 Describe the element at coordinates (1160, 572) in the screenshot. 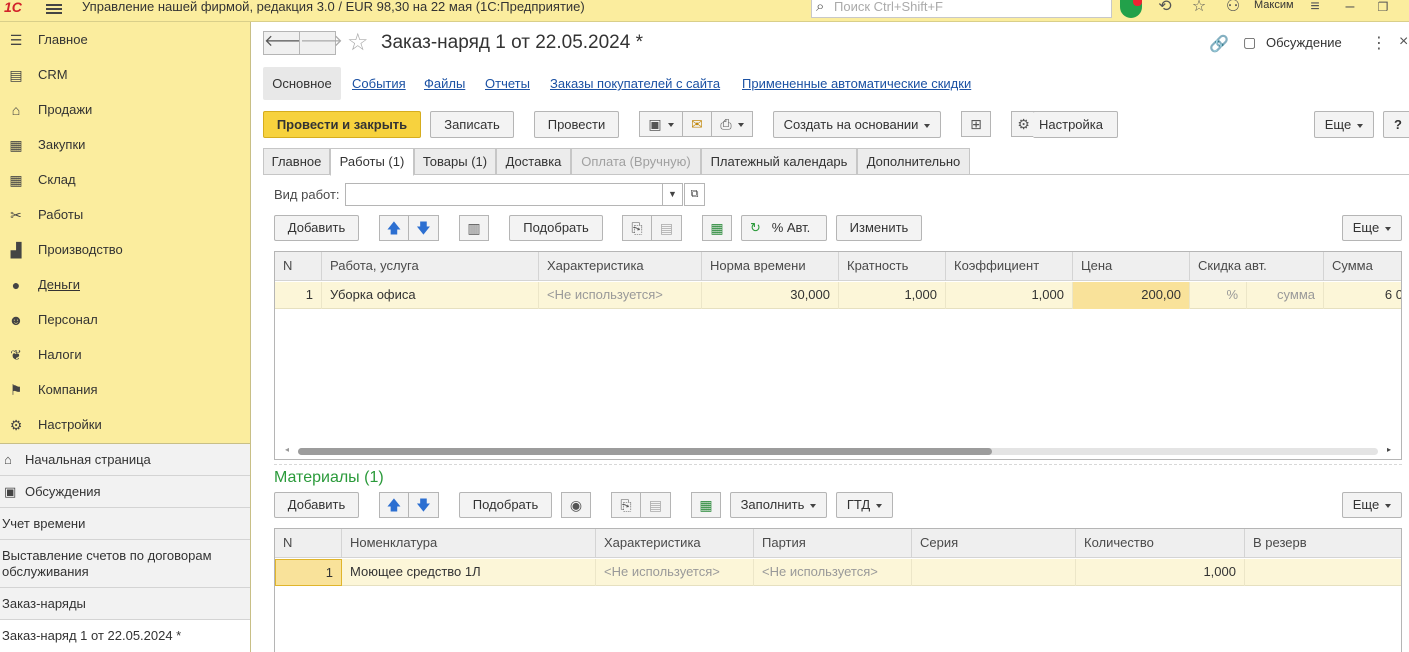

I see `cell-quantity: 1,000` at that location.